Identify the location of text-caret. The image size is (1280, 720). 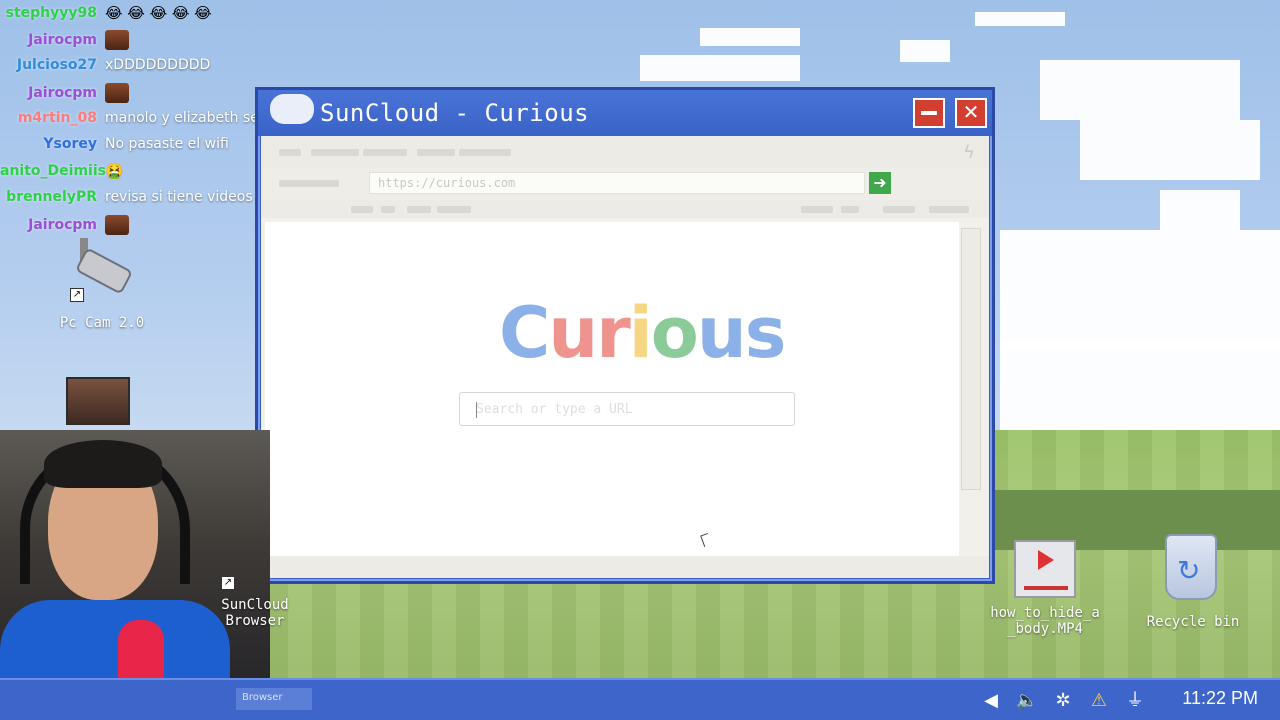
(476, 410).